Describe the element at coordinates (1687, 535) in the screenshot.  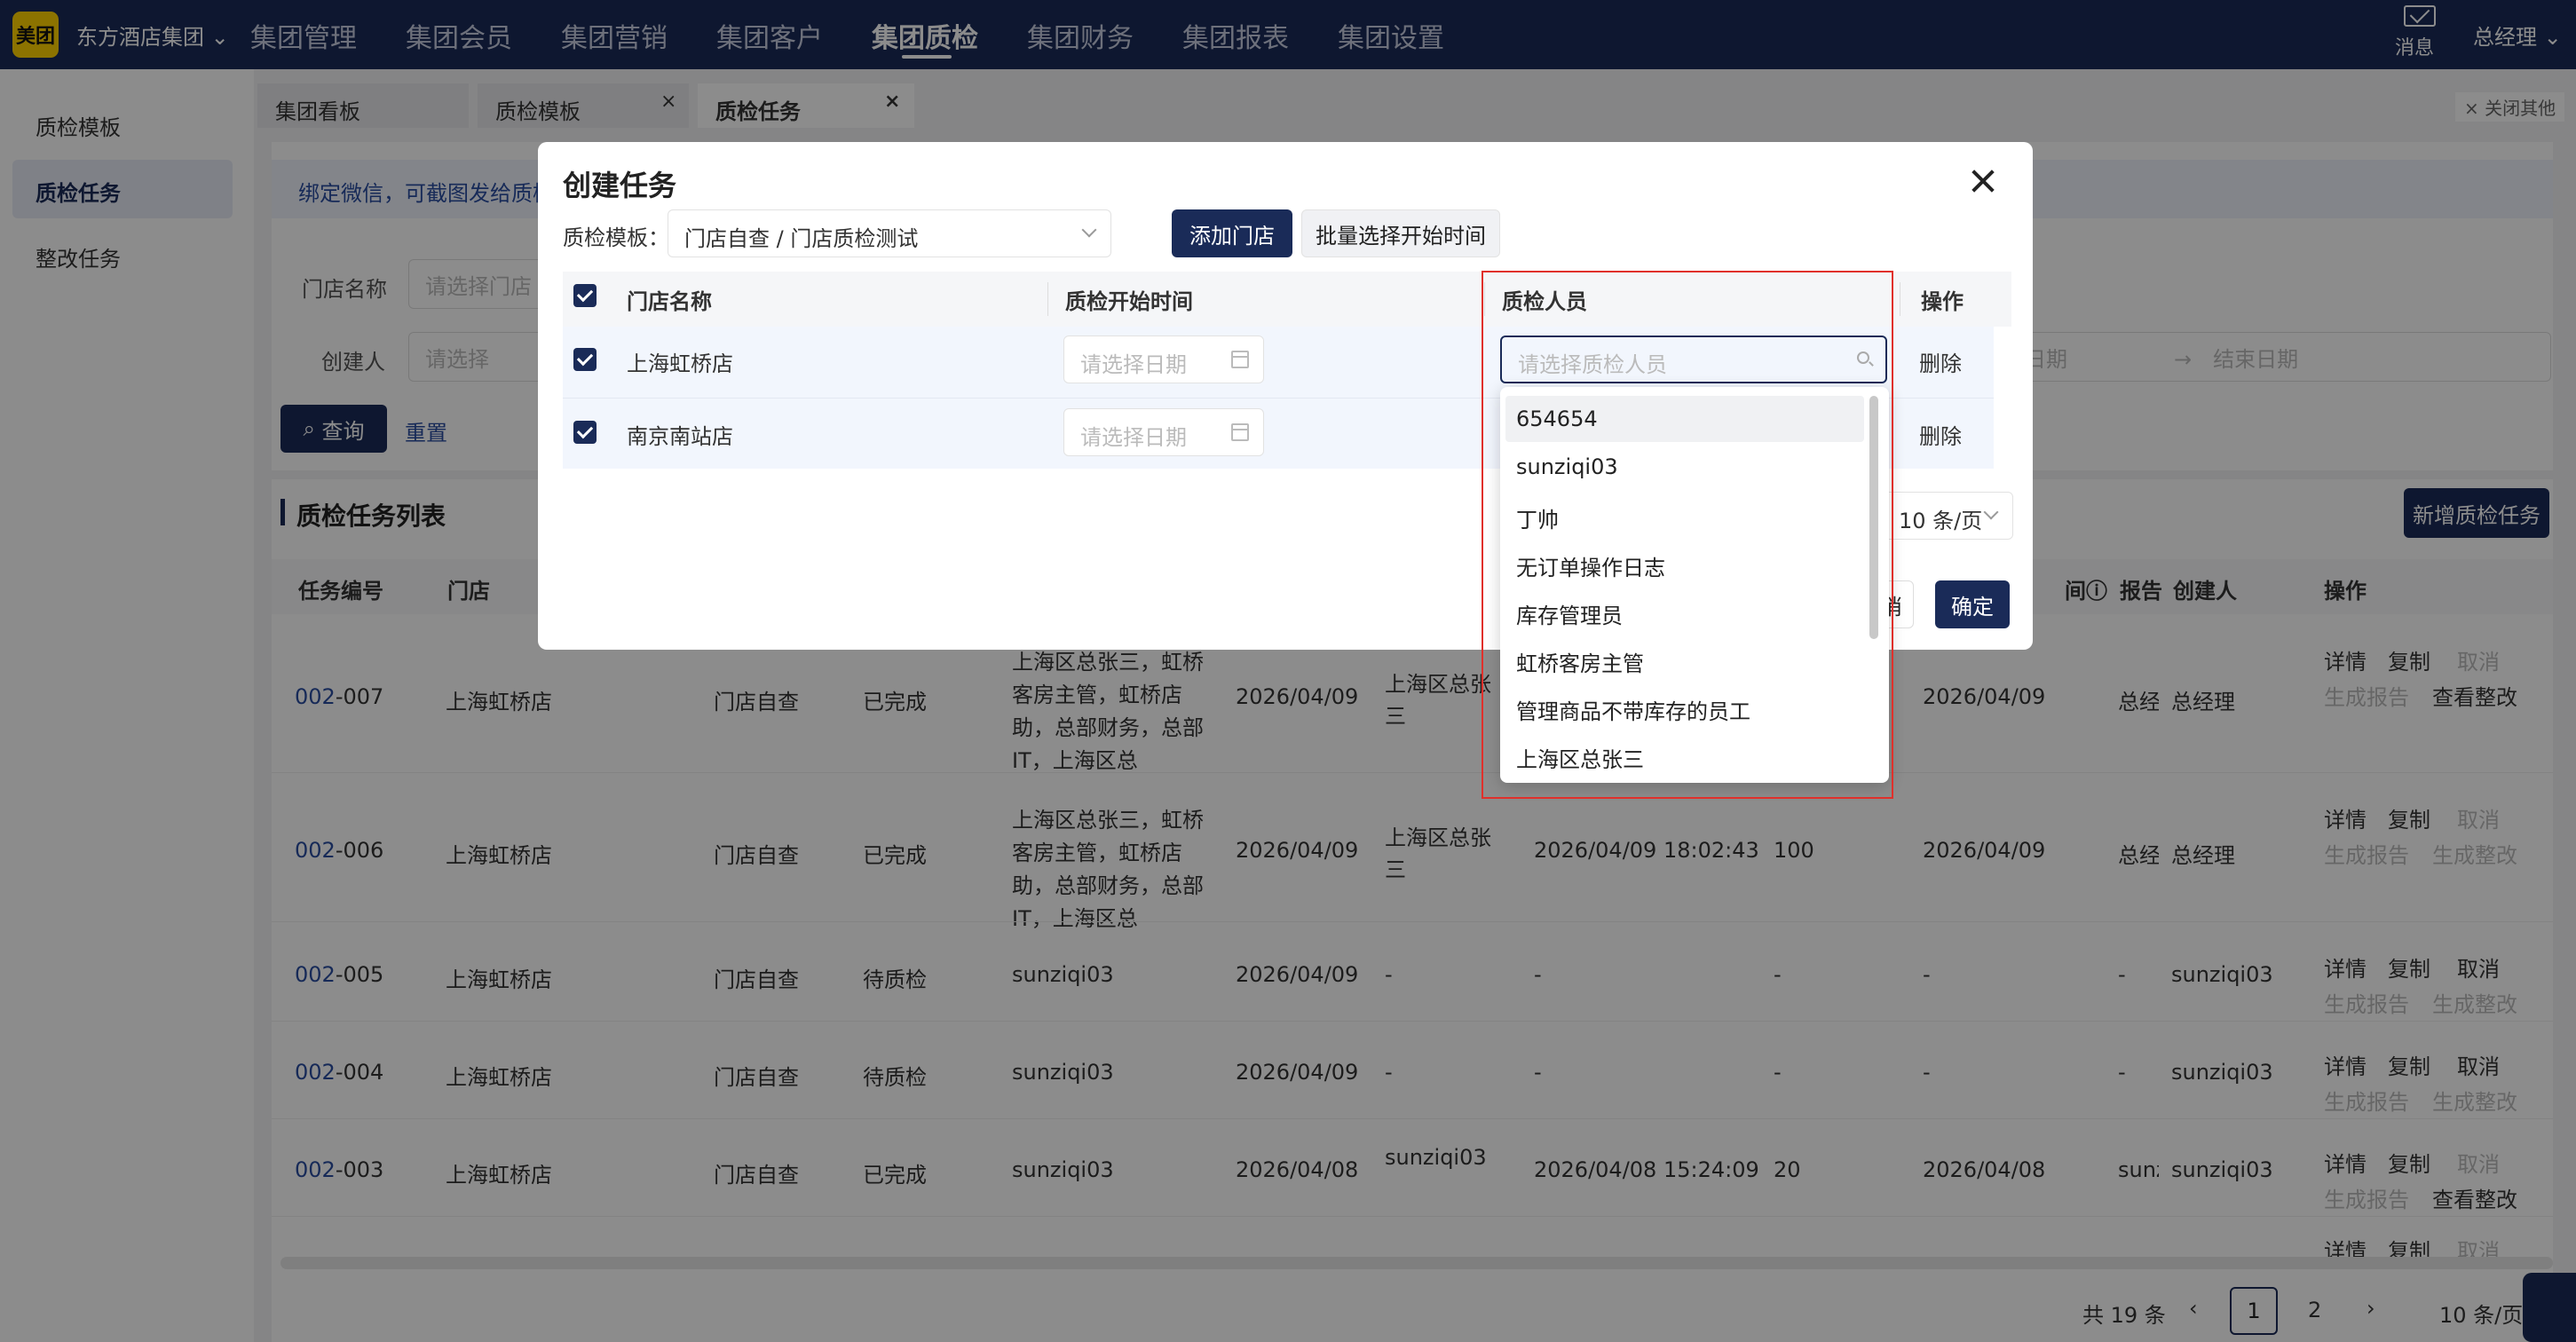
I see `highlight-annotation-box` at that location.